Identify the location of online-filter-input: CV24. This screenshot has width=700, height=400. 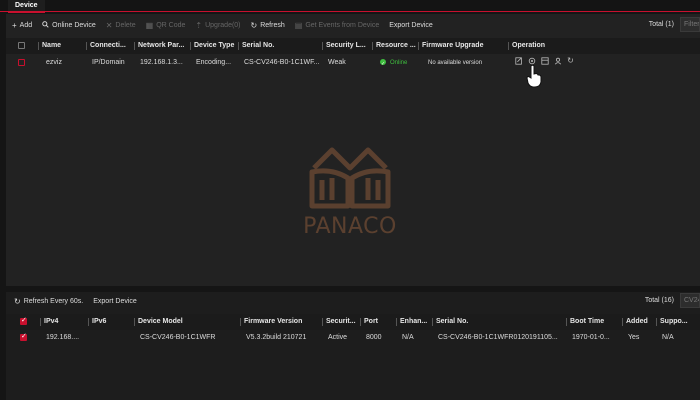
(690, 300).